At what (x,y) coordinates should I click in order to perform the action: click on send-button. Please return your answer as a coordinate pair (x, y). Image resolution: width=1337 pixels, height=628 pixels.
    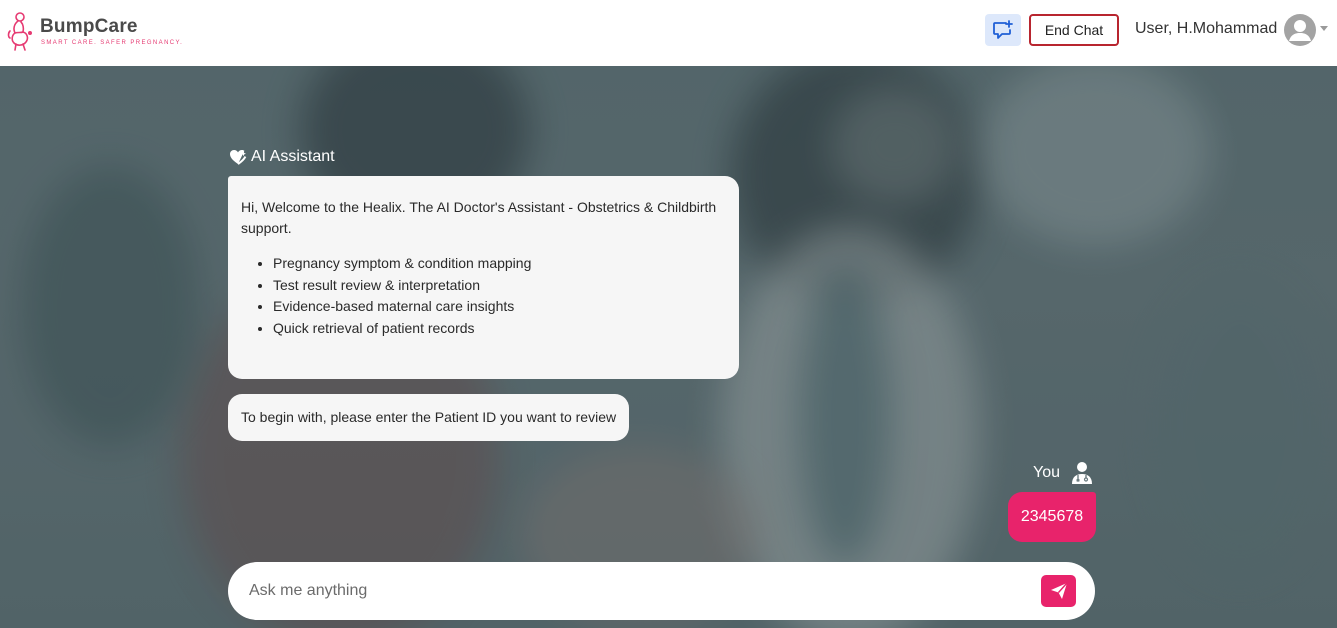
    Looking at the image, I should click on (1058, 591).